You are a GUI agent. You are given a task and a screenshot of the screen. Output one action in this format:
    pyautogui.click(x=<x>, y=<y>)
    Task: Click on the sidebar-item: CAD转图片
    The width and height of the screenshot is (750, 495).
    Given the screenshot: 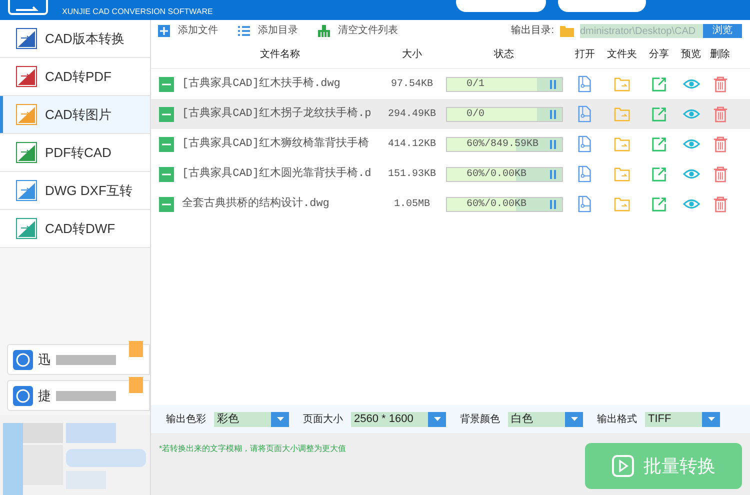 What is the action you would take?
    pyautogui.click(x=75, y=115)
    